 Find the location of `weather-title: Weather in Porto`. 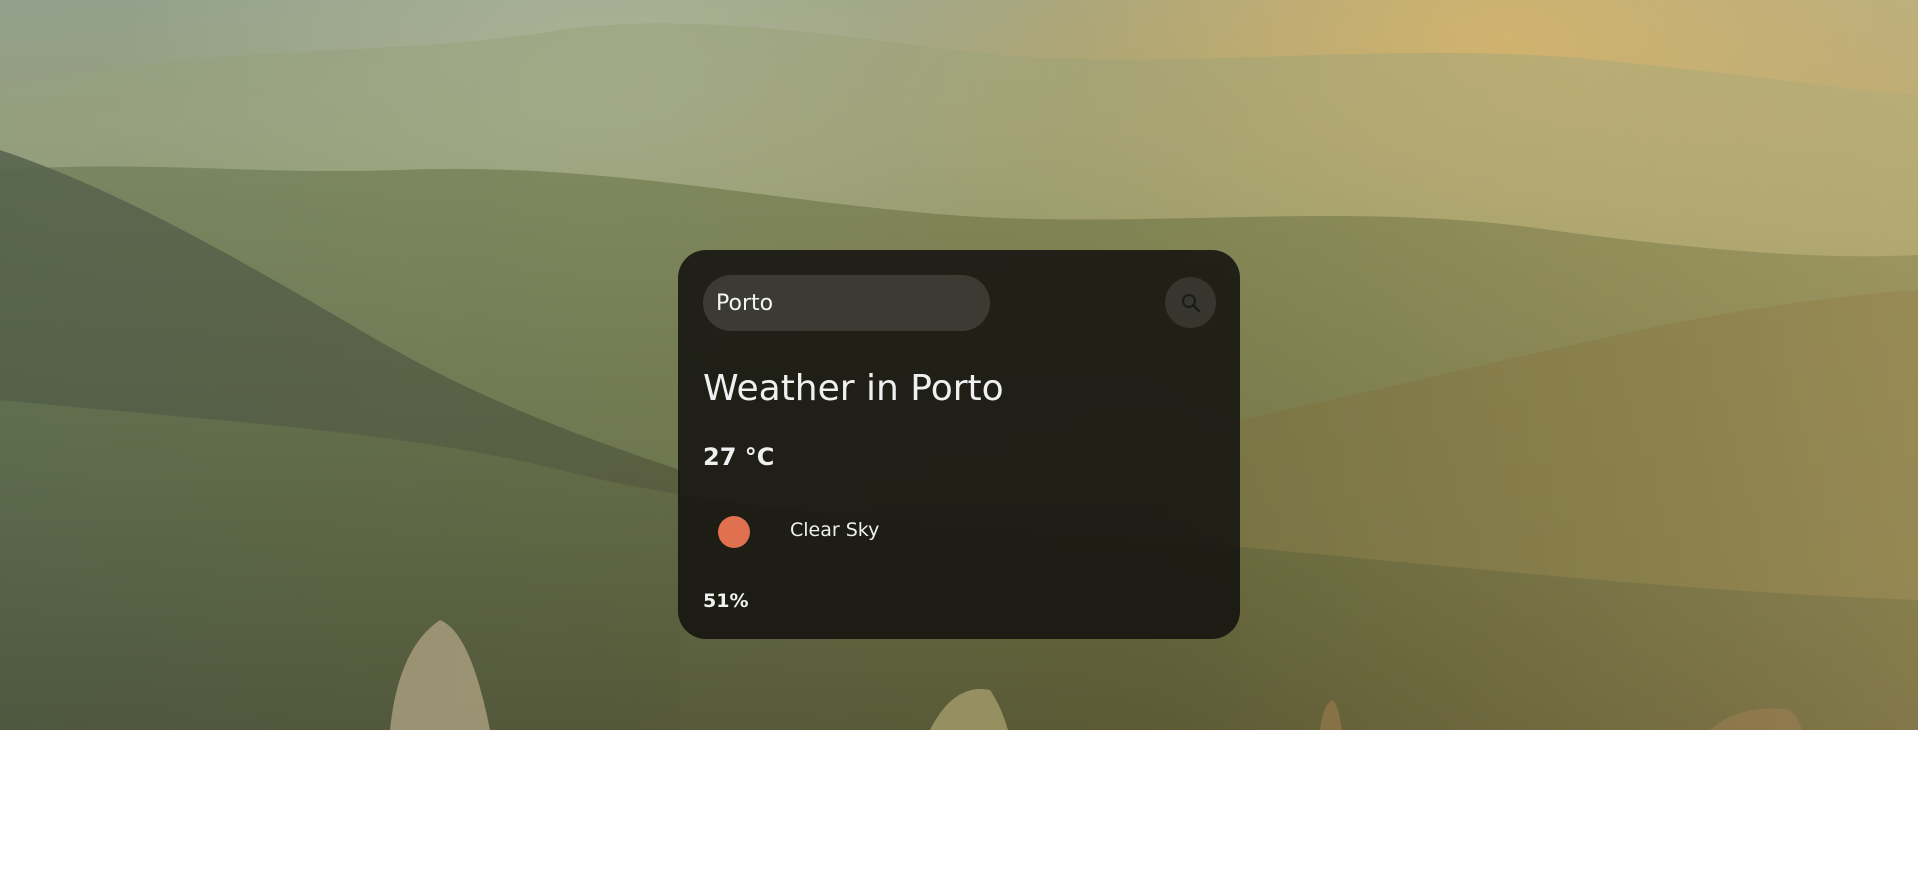

weather-title: Weather in Porto is located at coordinates (853, 388).